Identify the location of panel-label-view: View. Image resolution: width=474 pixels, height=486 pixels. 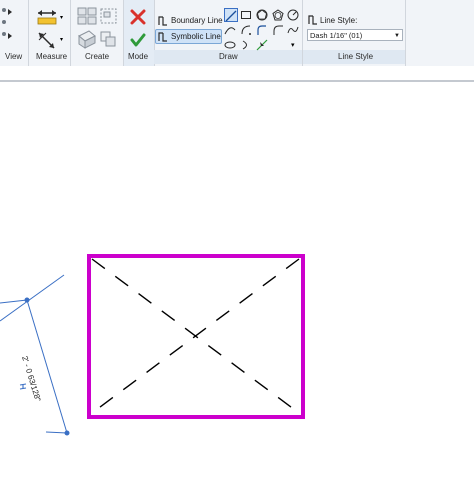
(14, 56).